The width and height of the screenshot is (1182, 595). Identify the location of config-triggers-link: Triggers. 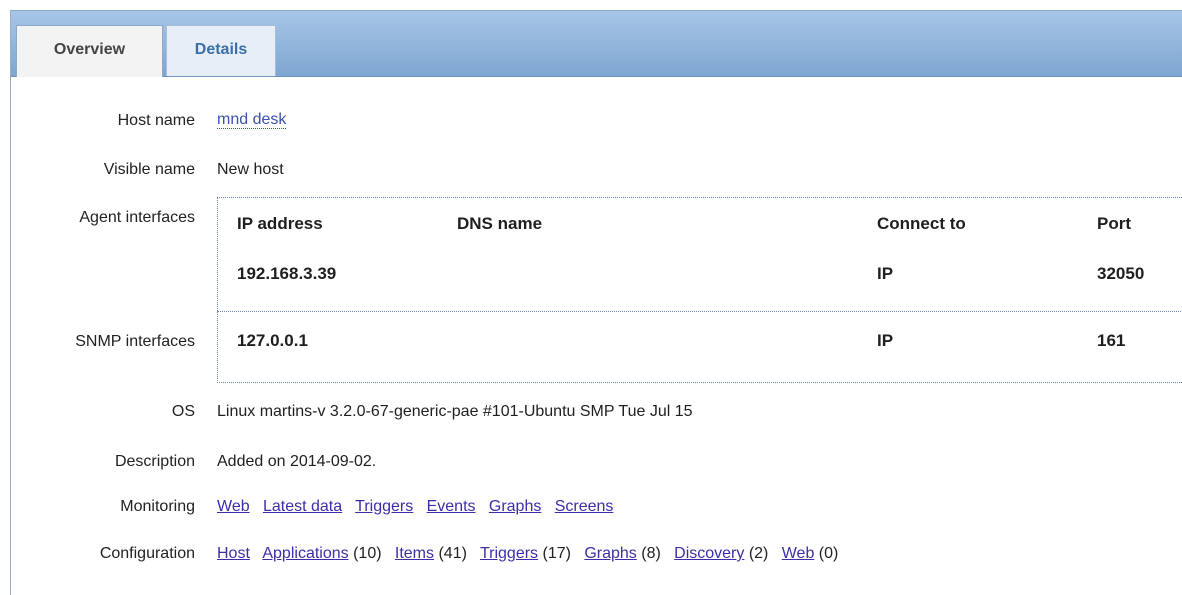
(509, 553).